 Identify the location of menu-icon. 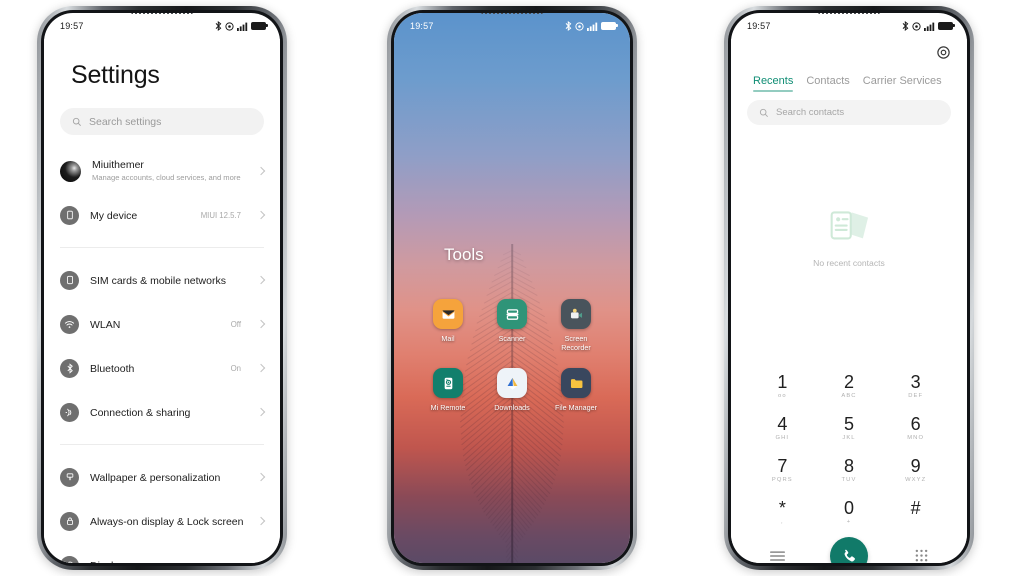
(777, 554).